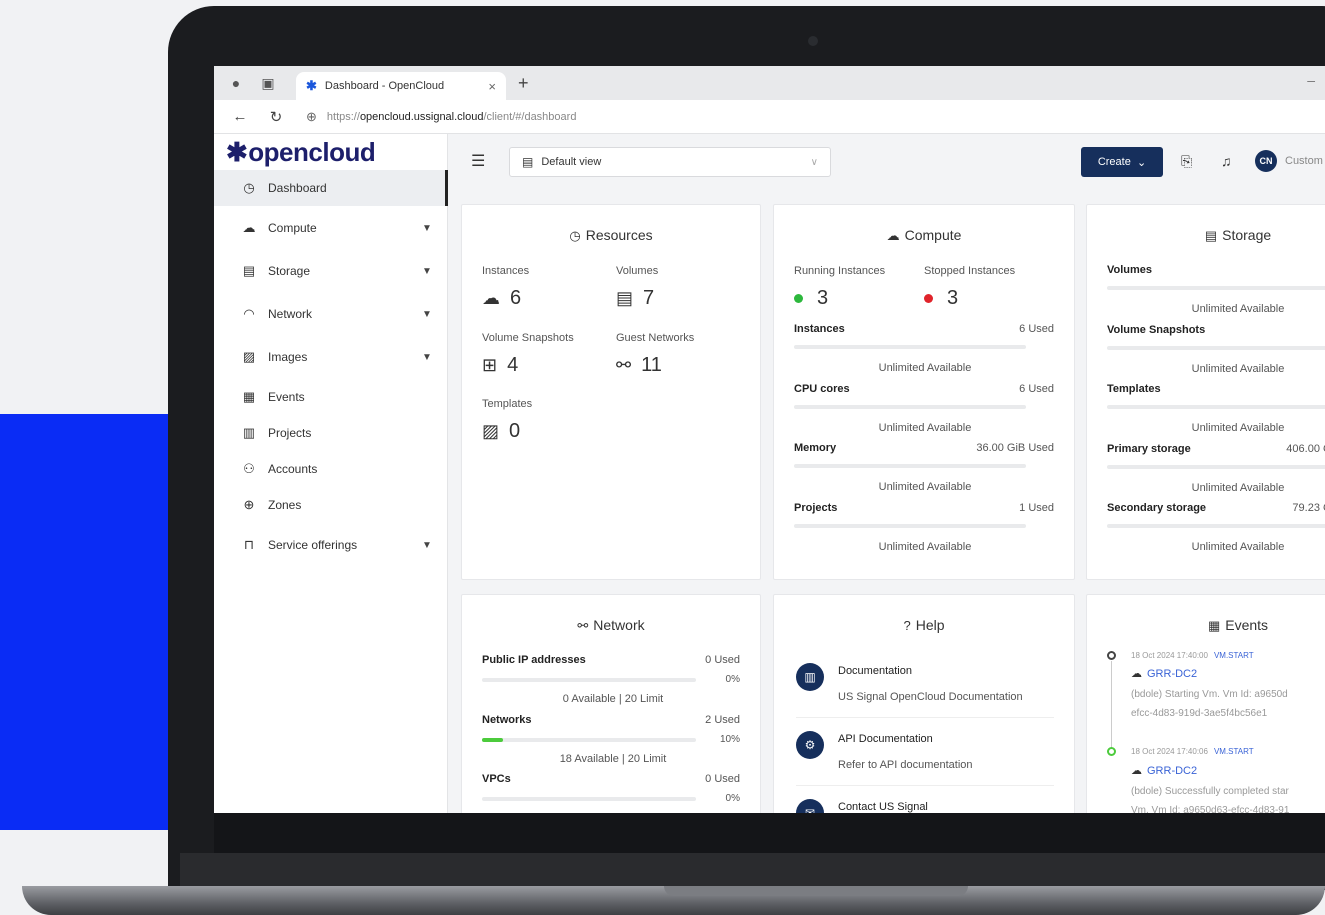 The image size is (1325, 915). I want to click on blue-accent-block, so click(85, 622).